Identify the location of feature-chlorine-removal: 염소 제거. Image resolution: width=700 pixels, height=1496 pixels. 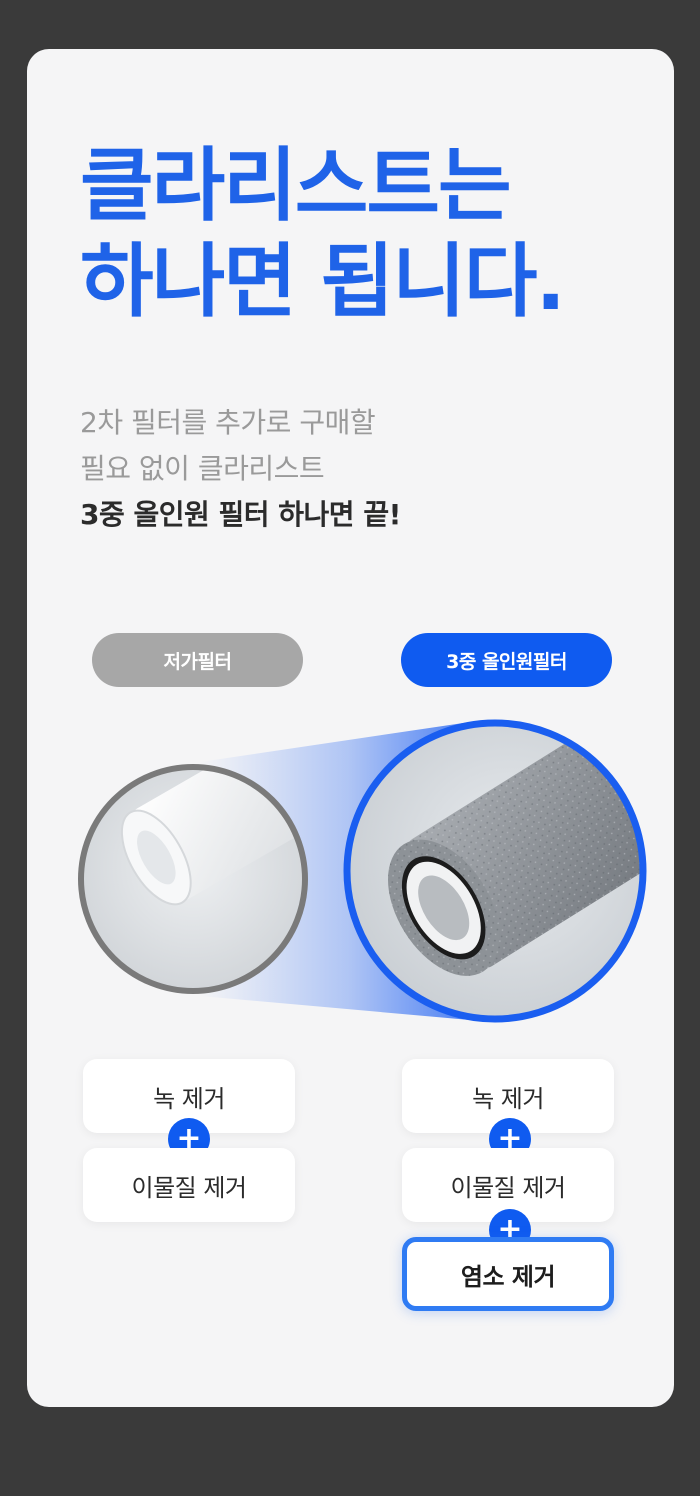
(508, 1274).